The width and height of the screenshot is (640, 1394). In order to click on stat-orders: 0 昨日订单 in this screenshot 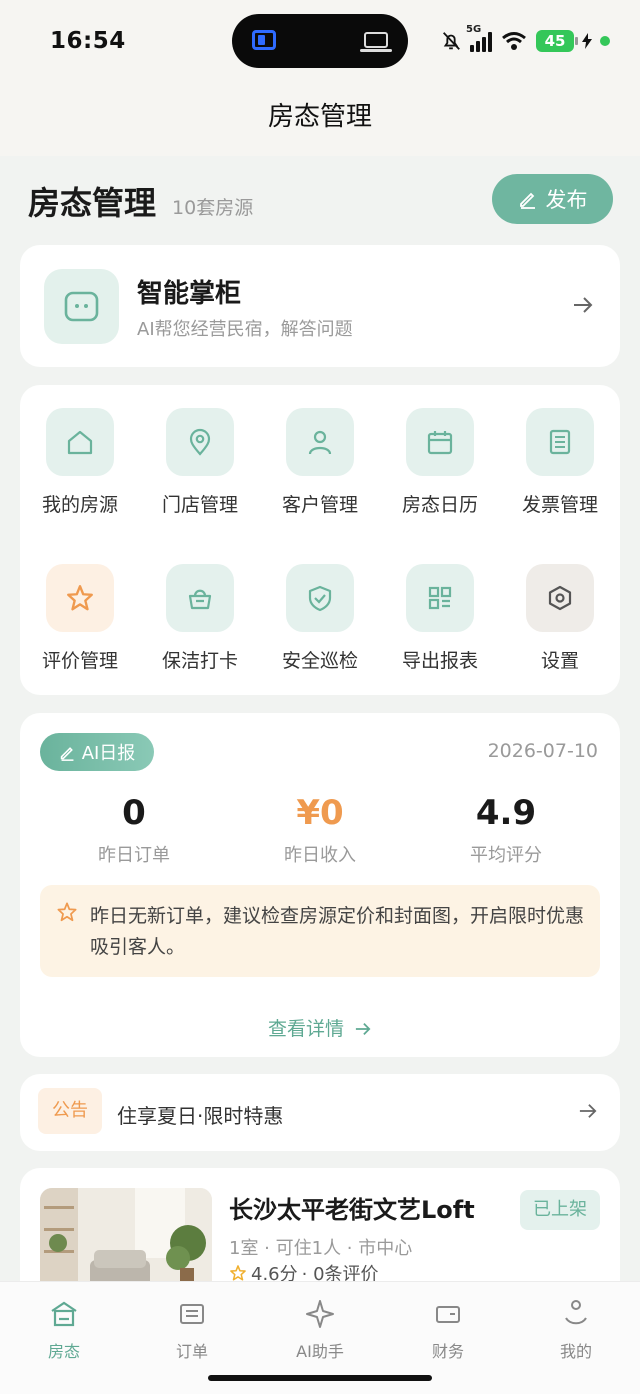, I will do `click(134, 830)`.